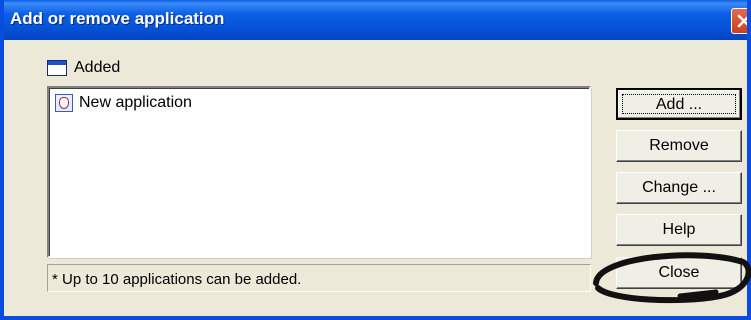 The height and width of the screenshot is (320, 751). I want to click on title-bar: Add or remove application, so click(375, 20).